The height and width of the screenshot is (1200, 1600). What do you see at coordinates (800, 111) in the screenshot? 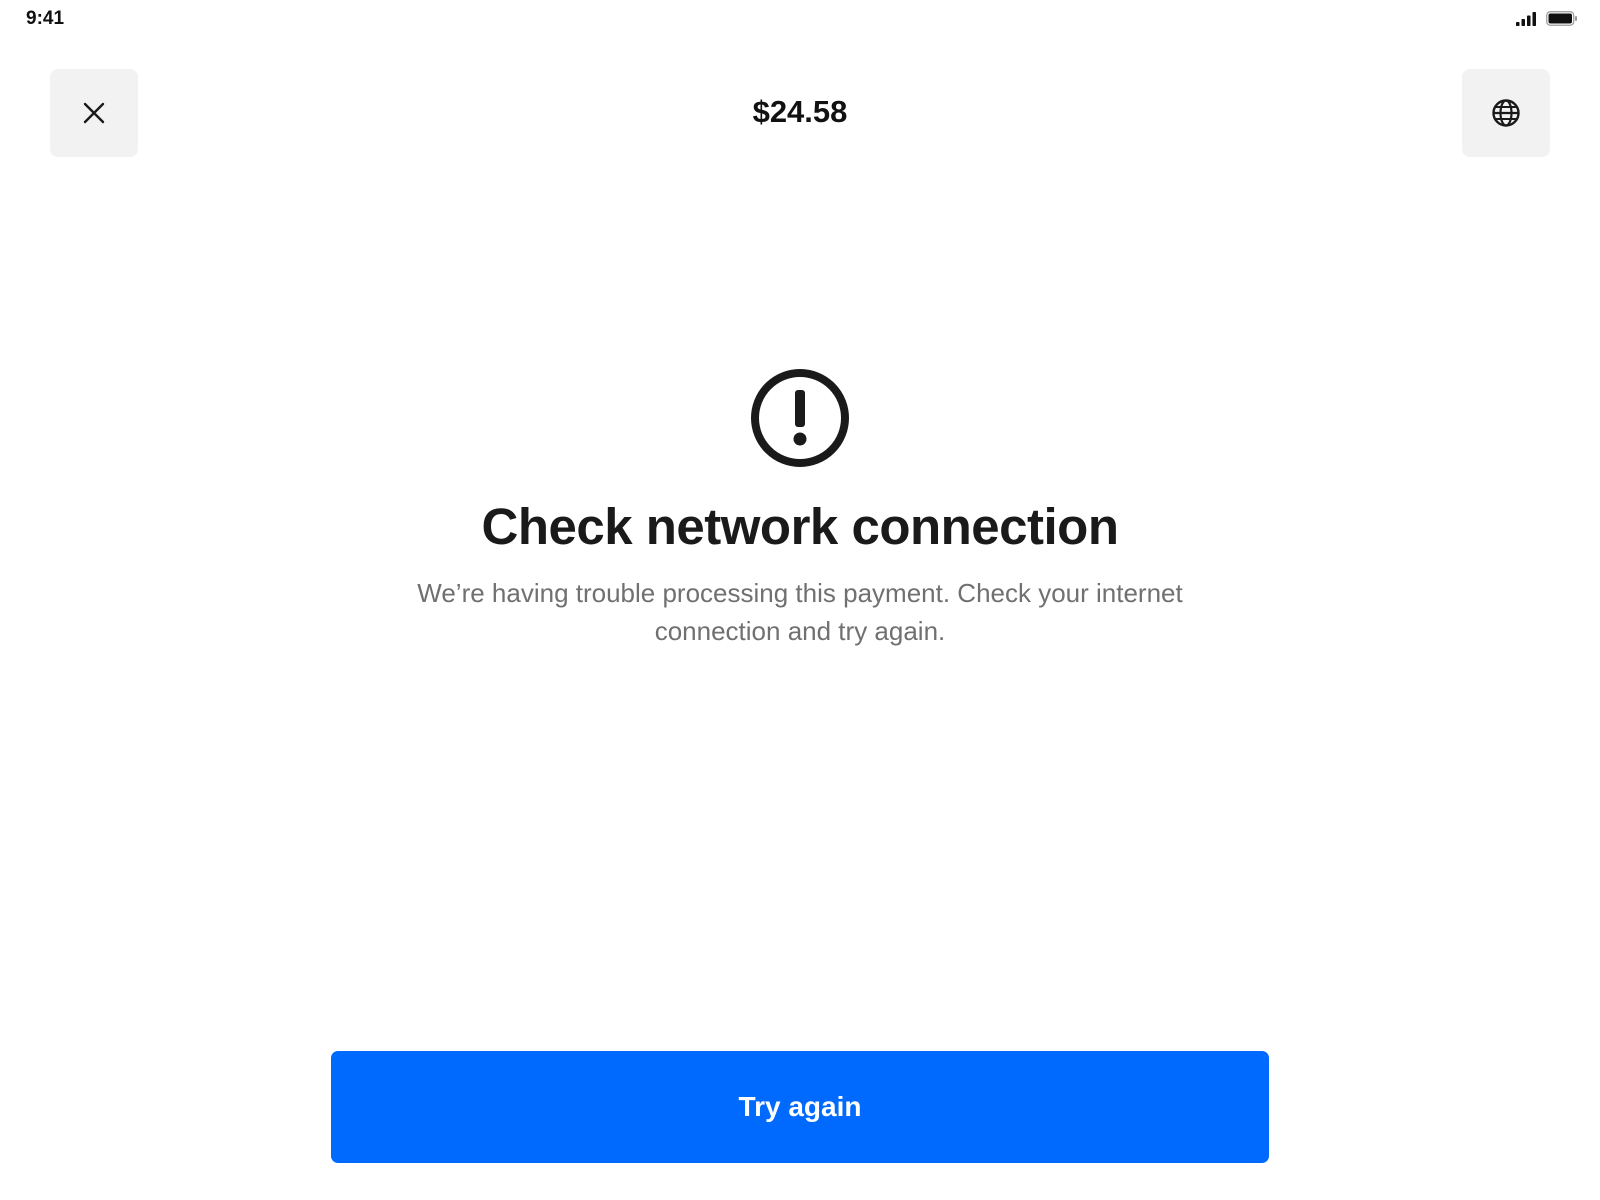
I see `payment-amount: $24.58` at bounding box center [800, 111].